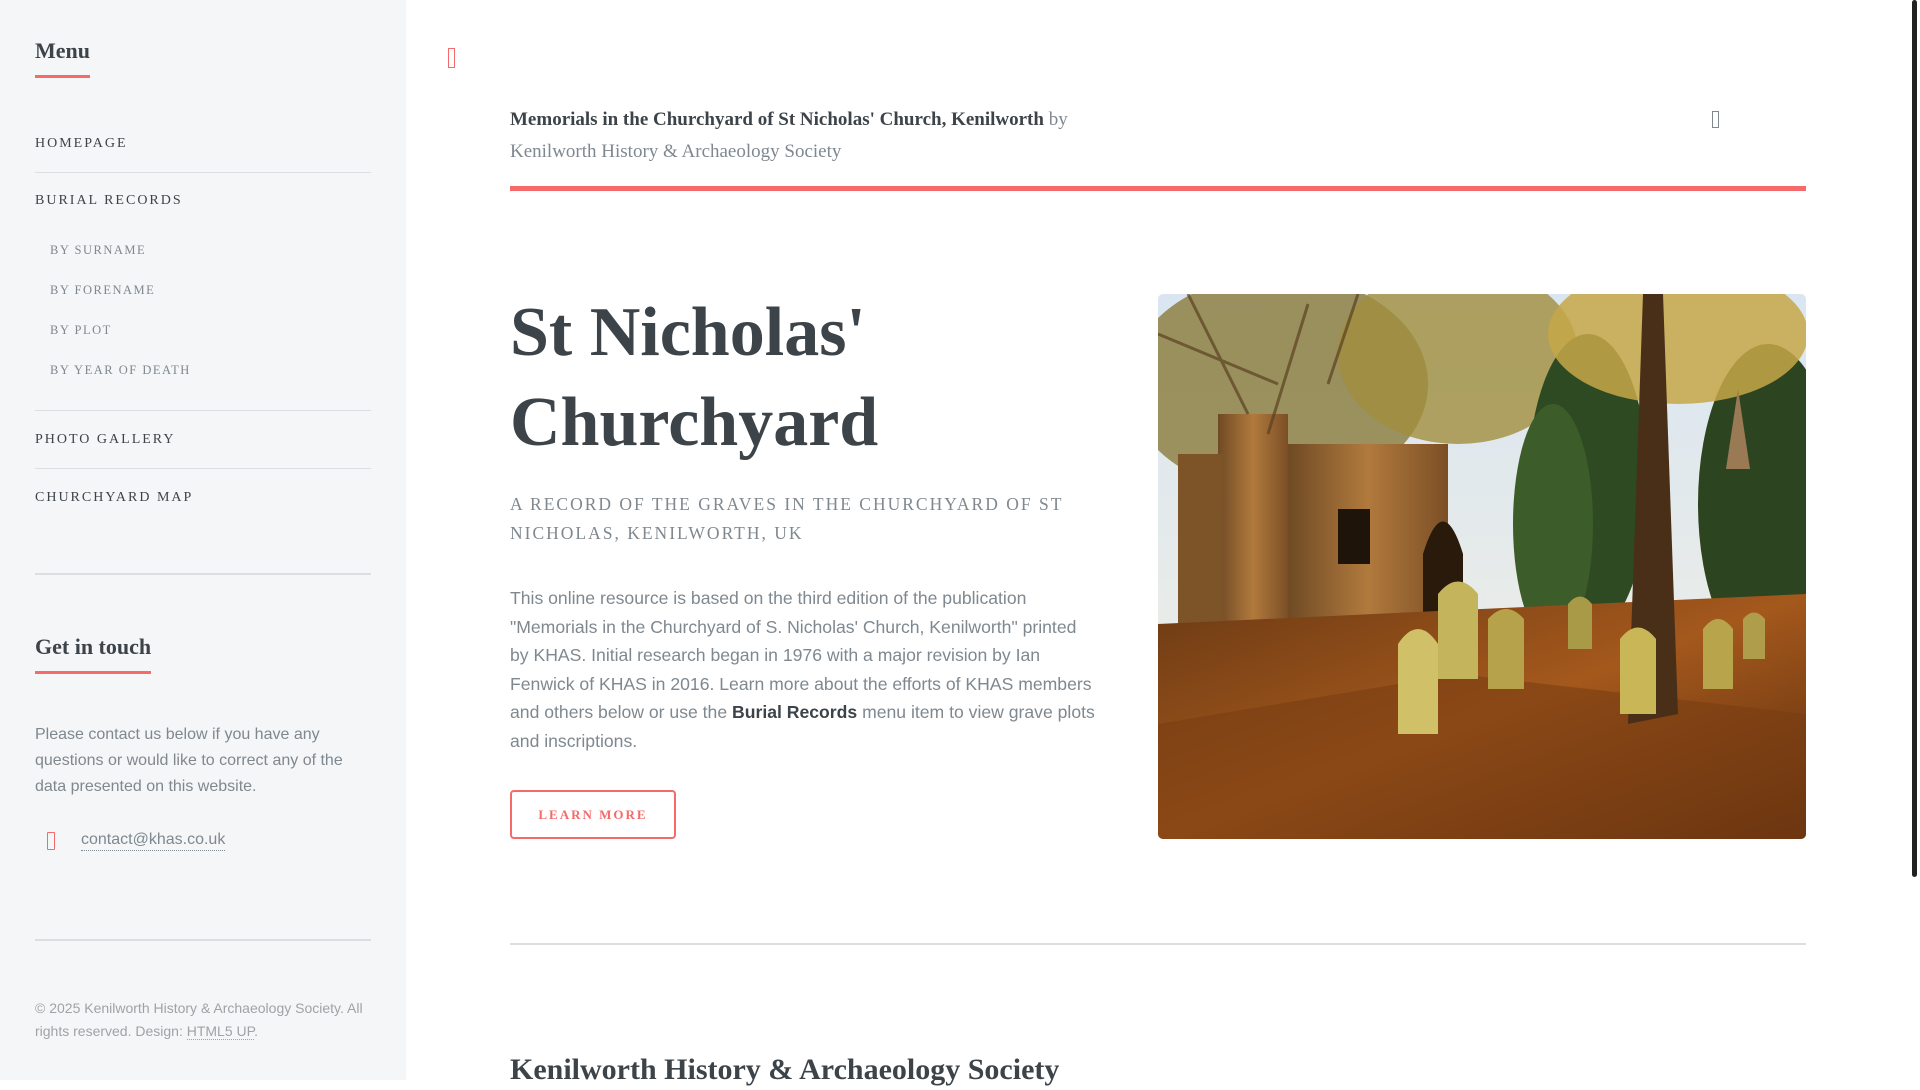 The width and height of the screenshot is (1920, 1090). What do you see at coordinates (1715, 119) in the screenshot?
I see `facebook-icon` at bounding box center [1715, 119].